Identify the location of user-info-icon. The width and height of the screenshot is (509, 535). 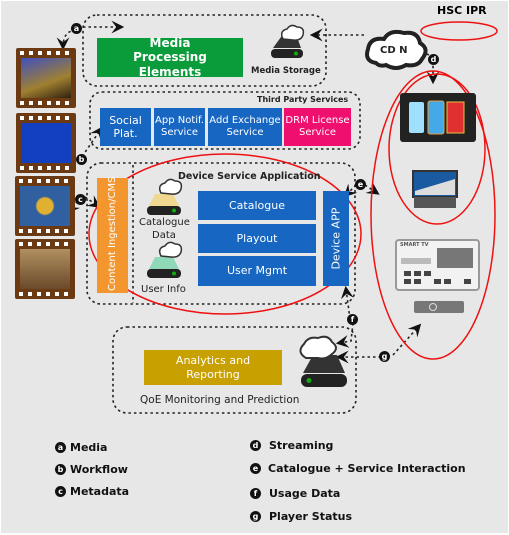
(165, 259).